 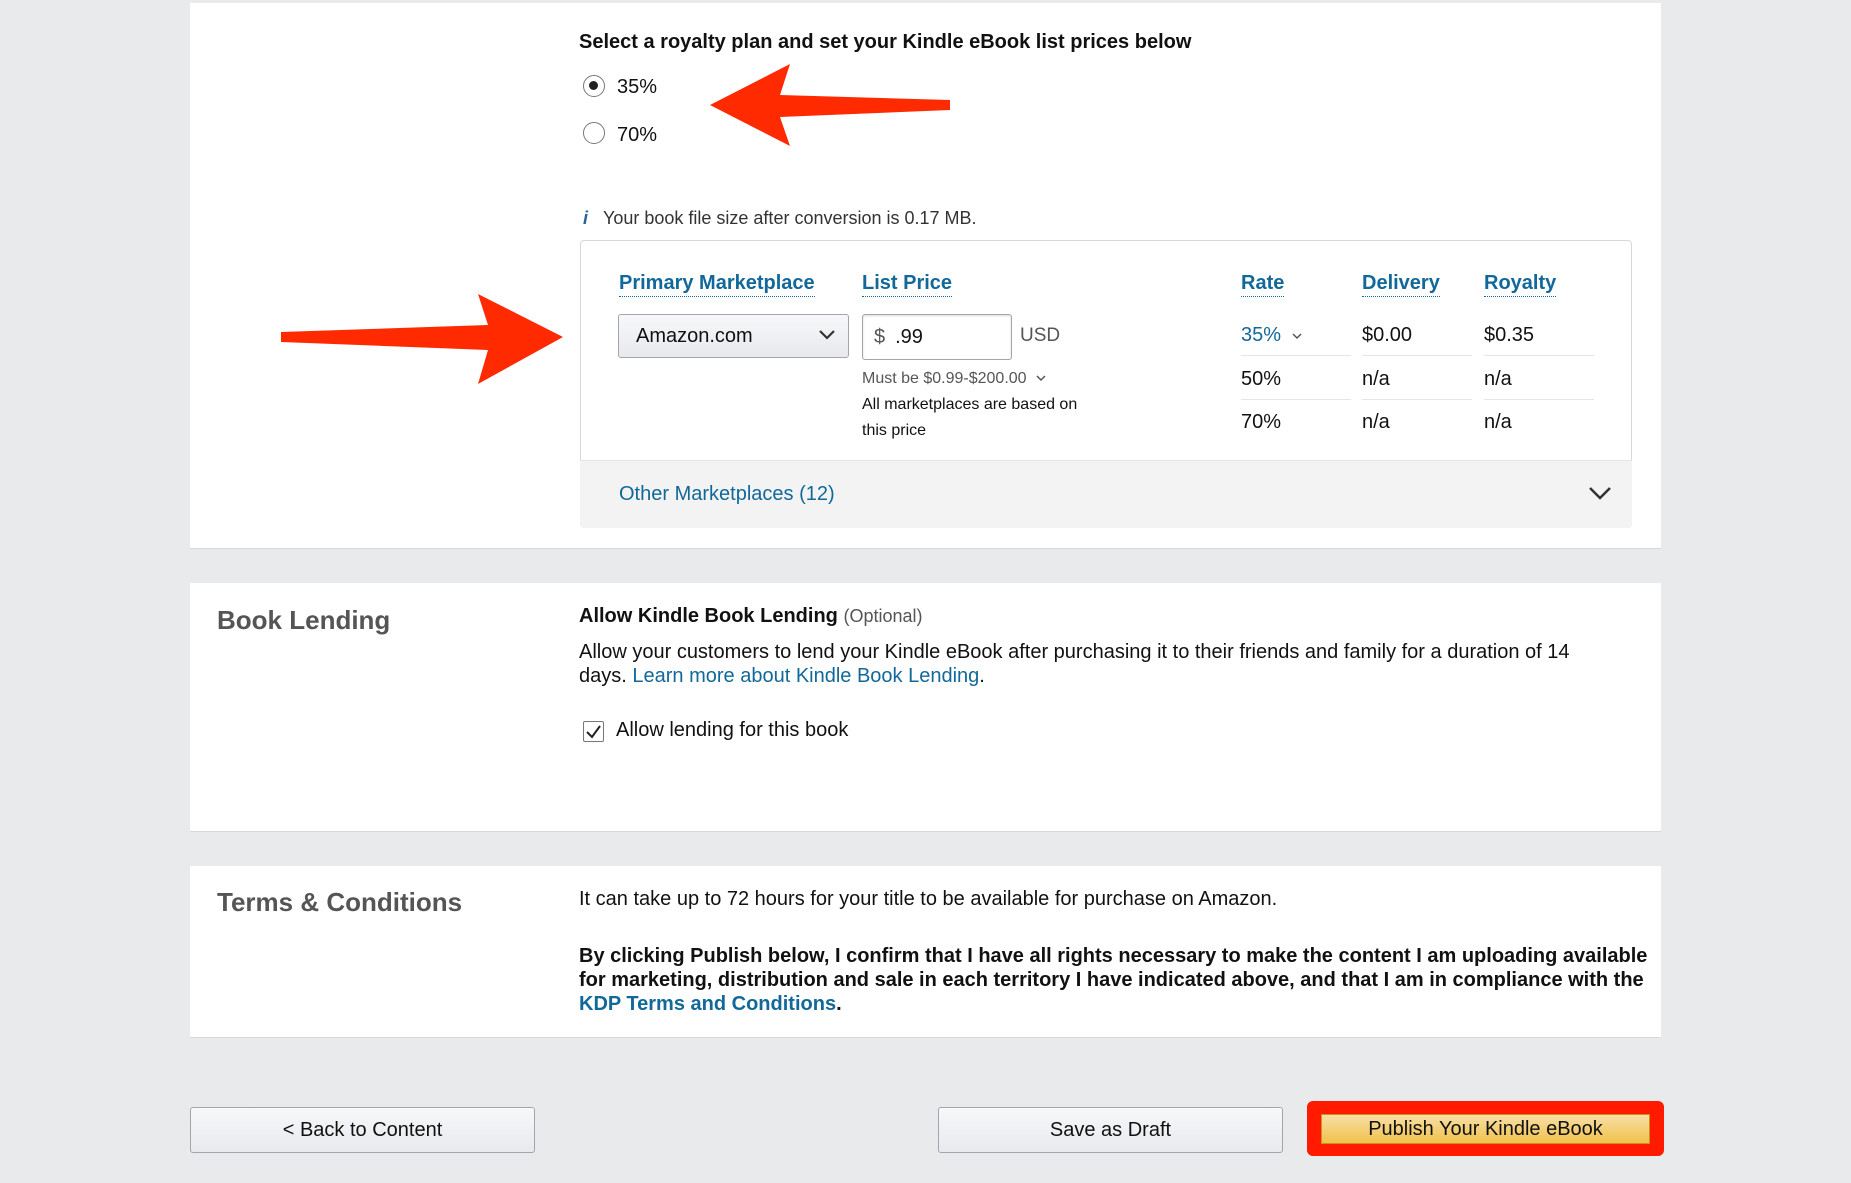 What do you see at coordinates (340, 902) in the screenshot?
I see `terms-title: Terms & Conditions` at bounding box center [340, 902].